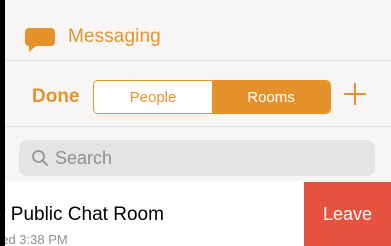  Describe the element at coordinates (36, 239) in the screenshot. I see `room-subtitle: ned 3:38 PM` at that location.